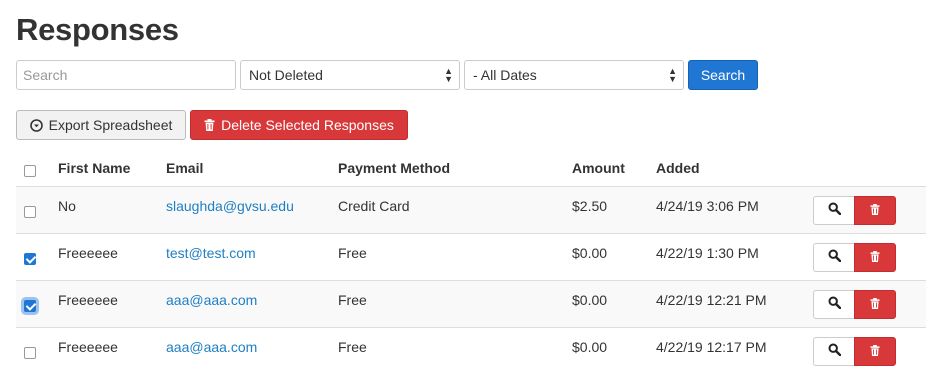 This screenshot has width=942, height=369. What do you see at coordinates (394, 168) in the screenshot?
I see `column-header-payment-method: Payment Method` at bounding box center [394, 168].